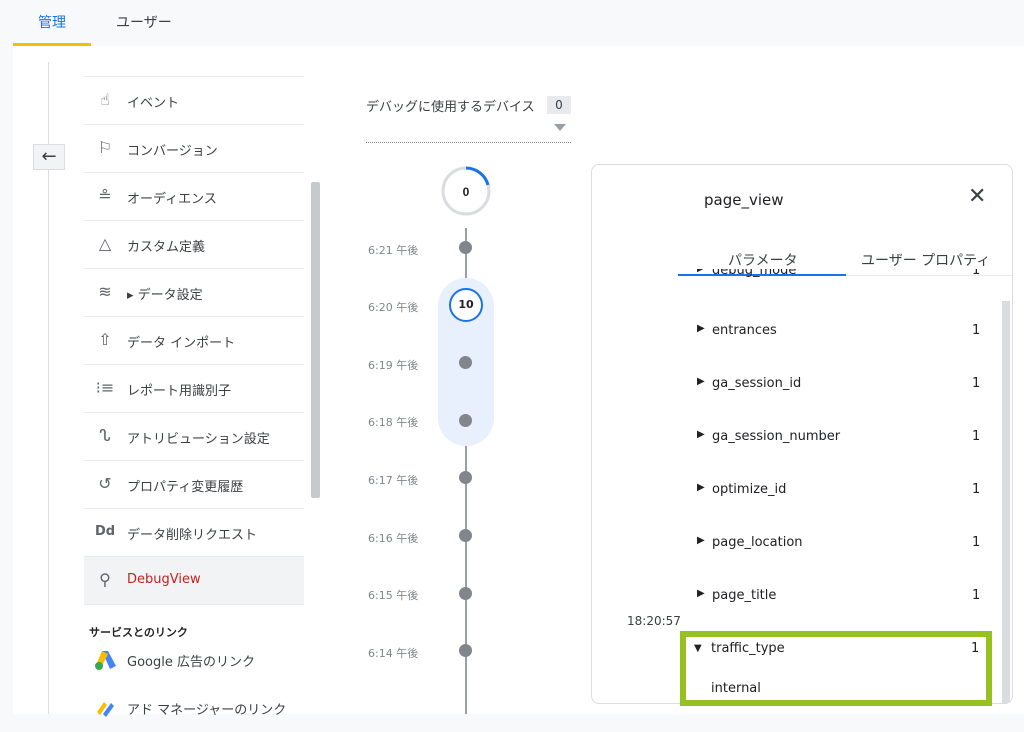  Describe the element at coordinates (749, 489) in the screenshot. I see `param-name: optimize_id` at that location.